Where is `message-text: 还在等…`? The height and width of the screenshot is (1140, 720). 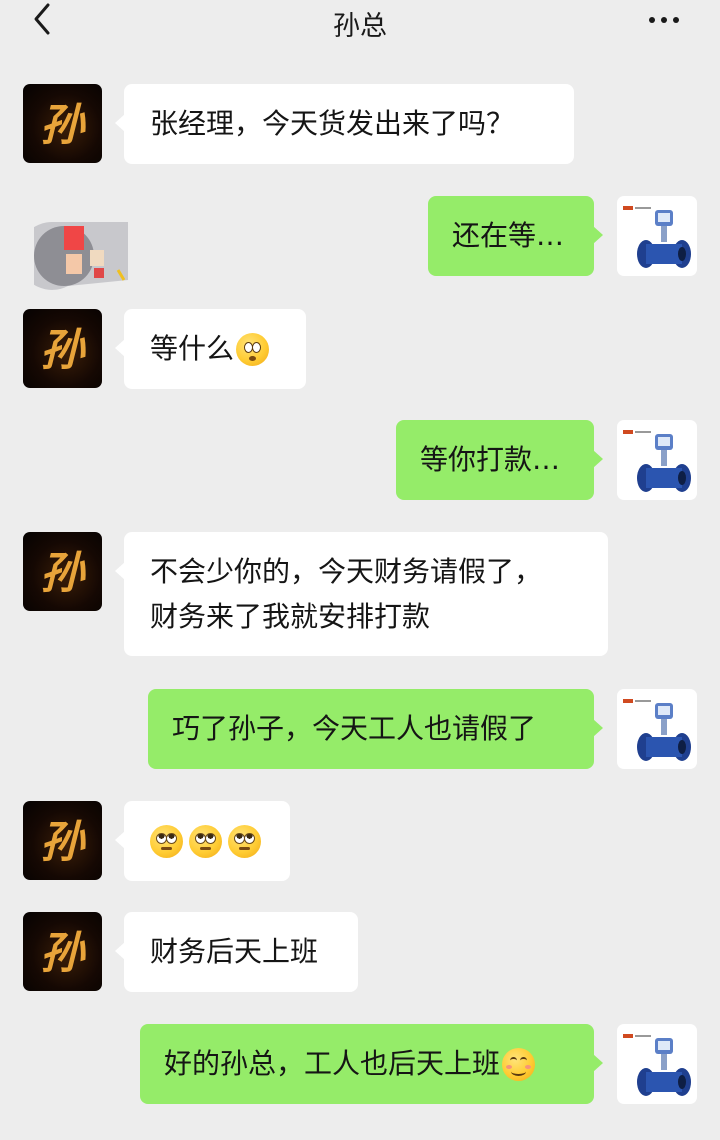 message-text: 还在等… is located at coordinates (508, 235).